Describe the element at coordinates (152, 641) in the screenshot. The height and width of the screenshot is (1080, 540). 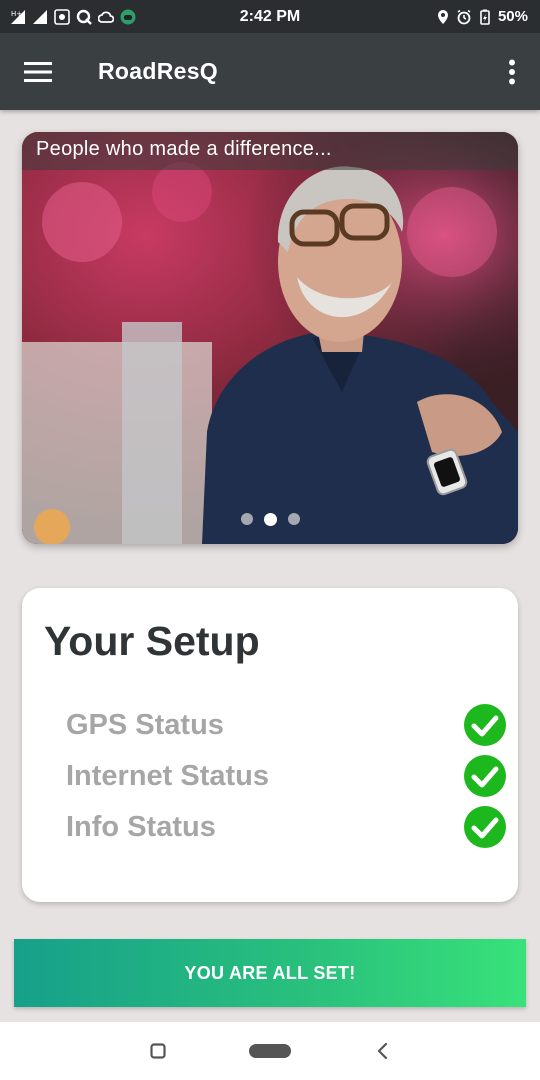
I see `setup-title: Your Setup` at that location.